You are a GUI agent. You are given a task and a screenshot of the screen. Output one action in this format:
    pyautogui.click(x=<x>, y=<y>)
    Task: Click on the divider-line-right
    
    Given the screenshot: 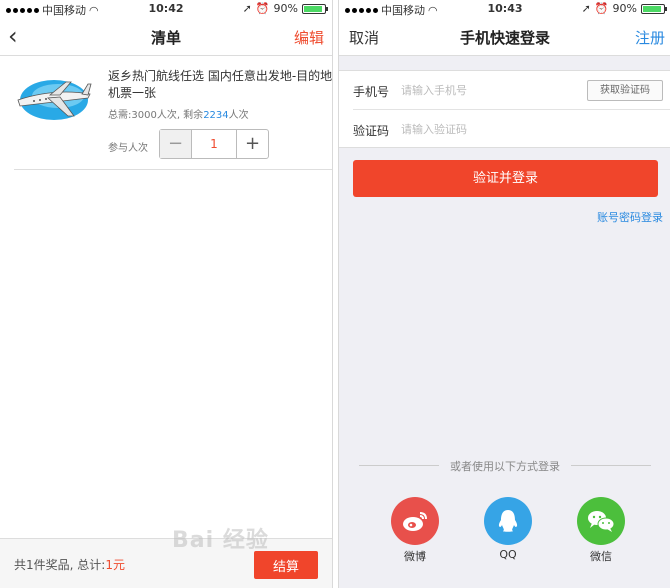 What is the action you would take?
    pyautogui.click(x=611, y=465)
    